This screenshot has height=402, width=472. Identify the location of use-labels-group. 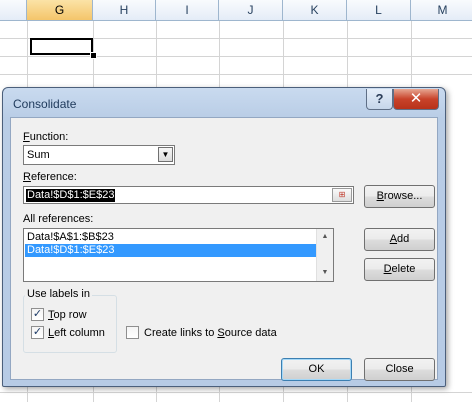
(70, 324).